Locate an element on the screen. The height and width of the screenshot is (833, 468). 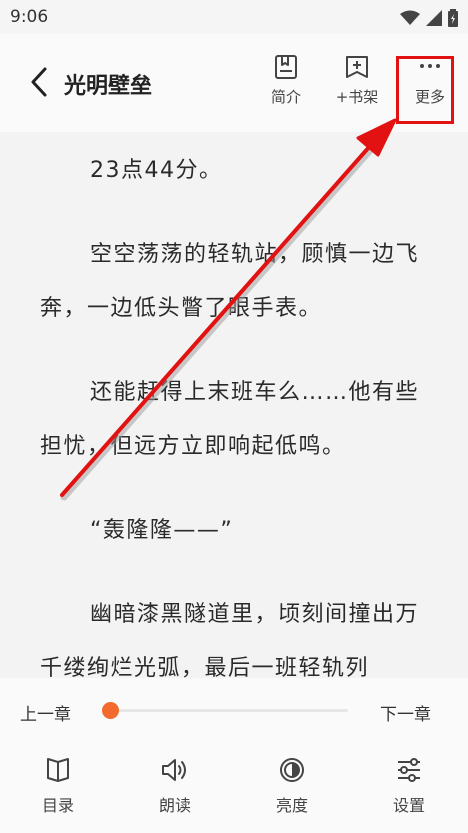
status-time: 9:06 is located at coordinates (29, 17).